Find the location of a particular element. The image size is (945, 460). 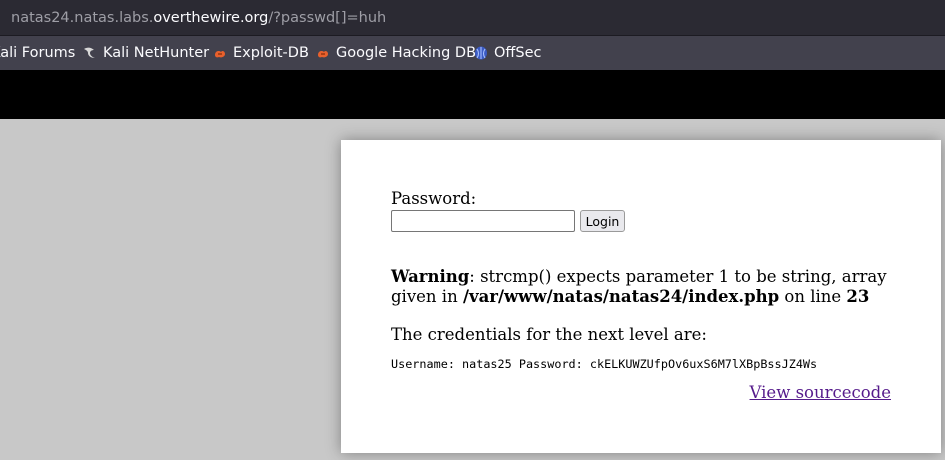

bookmark-label: Google Hacking DB is located at coordinates (406, 53).